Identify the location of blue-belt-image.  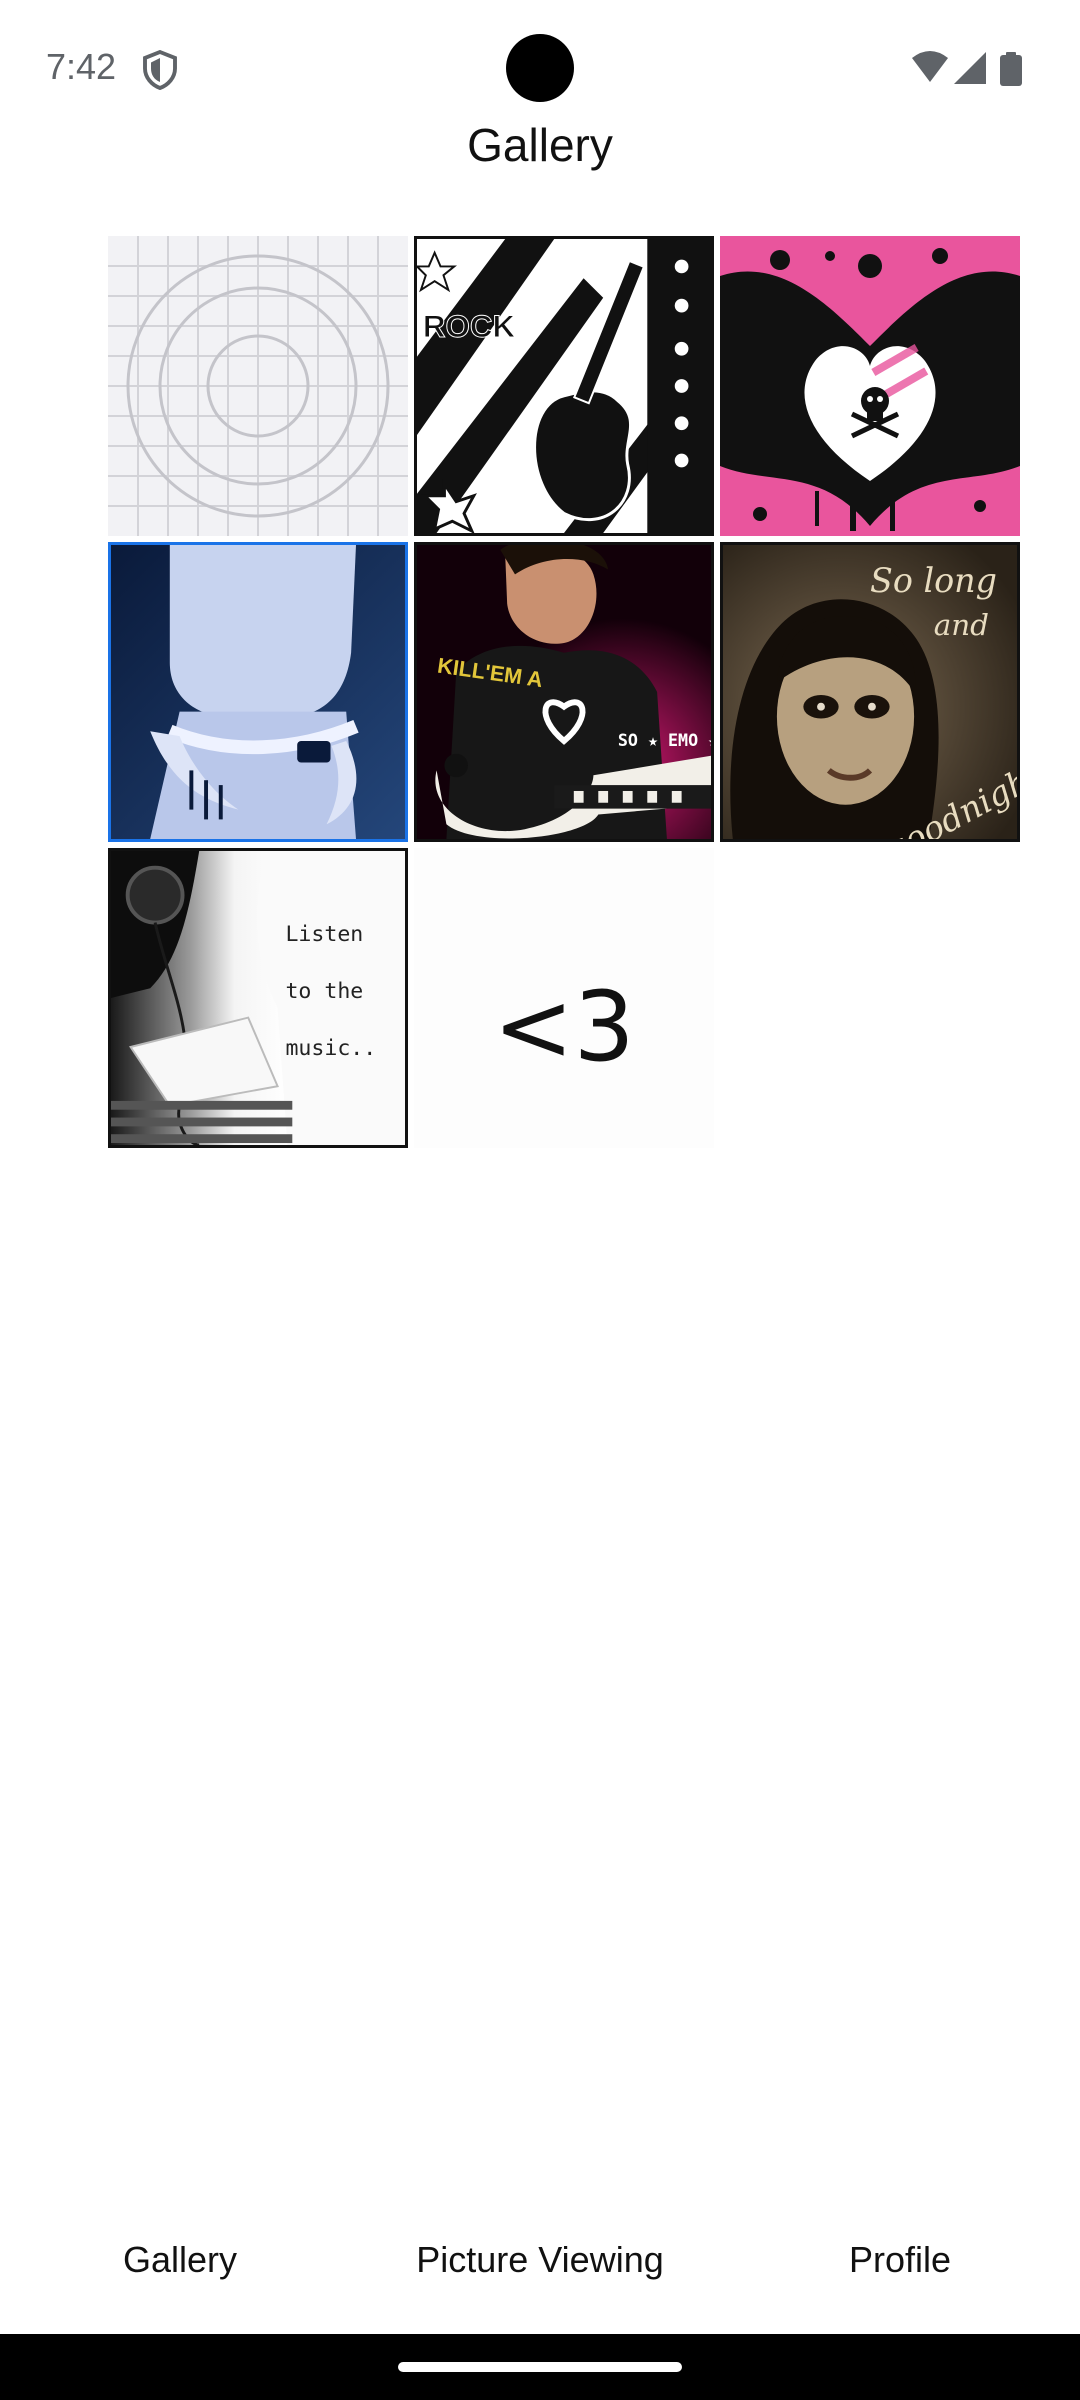
(258, 692).